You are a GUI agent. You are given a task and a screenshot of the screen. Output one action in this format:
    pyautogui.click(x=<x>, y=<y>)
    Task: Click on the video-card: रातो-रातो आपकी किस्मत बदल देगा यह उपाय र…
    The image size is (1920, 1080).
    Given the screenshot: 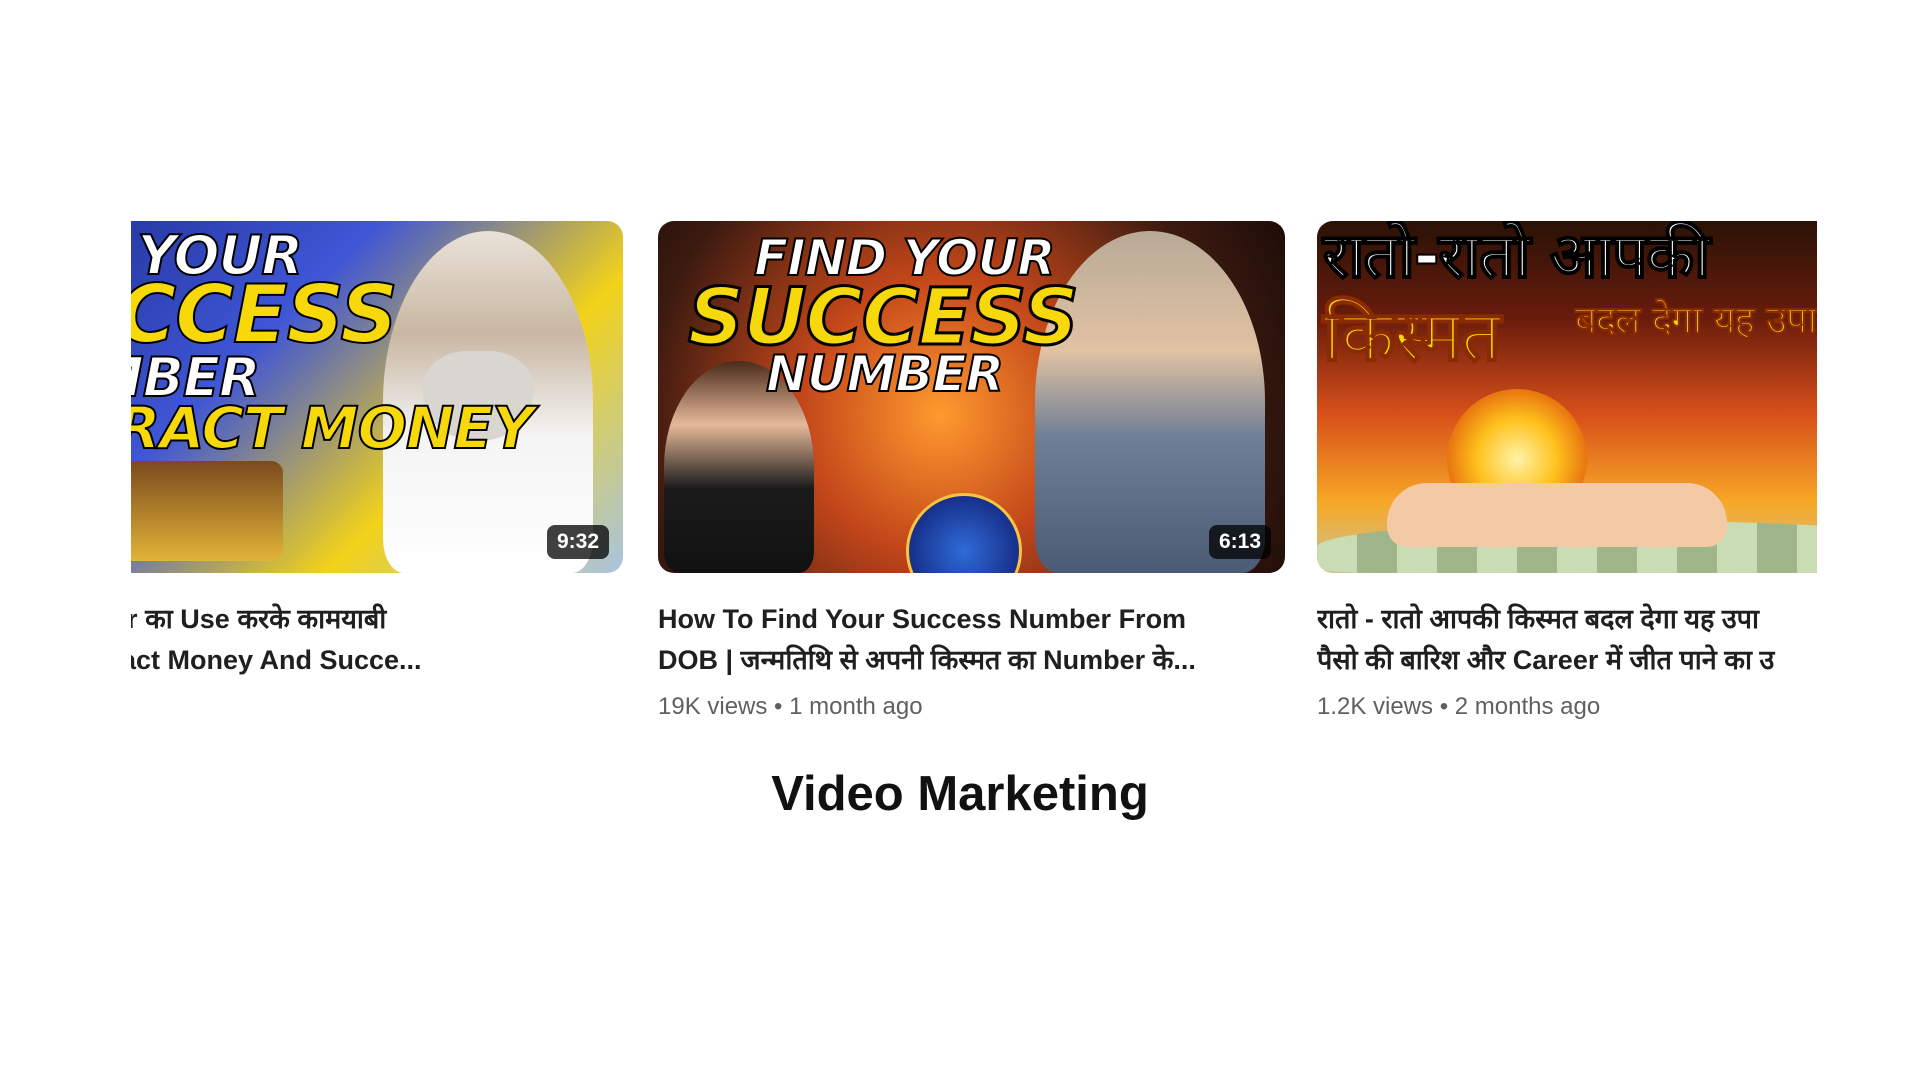 What is the action you would take?
    pyautogui.click(x=1567, y=471)
    